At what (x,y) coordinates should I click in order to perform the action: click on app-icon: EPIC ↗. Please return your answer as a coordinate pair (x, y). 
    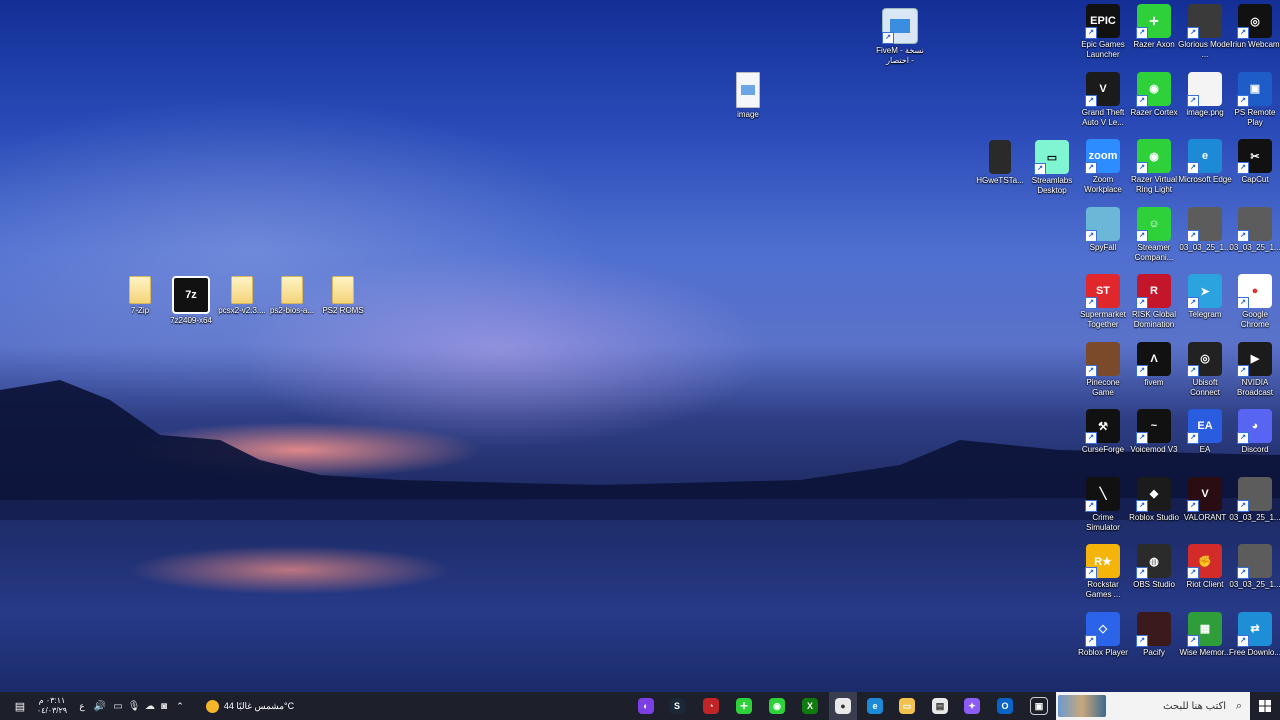
    Looking at the image, I should click on (1102, 21).